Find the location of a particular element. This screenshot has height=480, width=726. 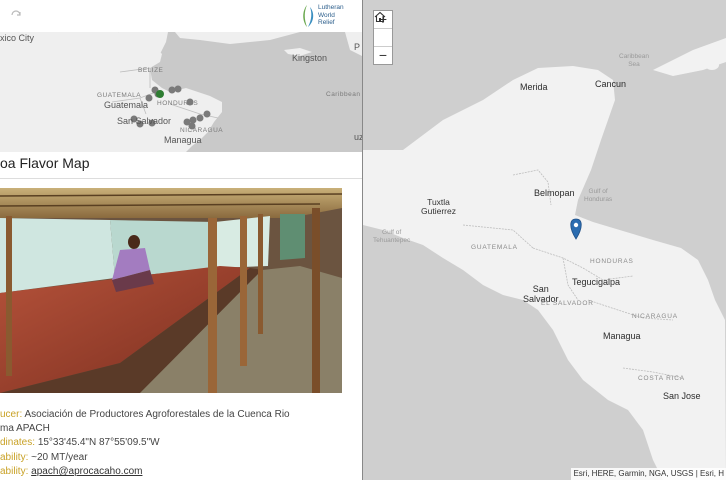

map-label-guatemala: GUATEMALA is located at coordinates (494, 247).